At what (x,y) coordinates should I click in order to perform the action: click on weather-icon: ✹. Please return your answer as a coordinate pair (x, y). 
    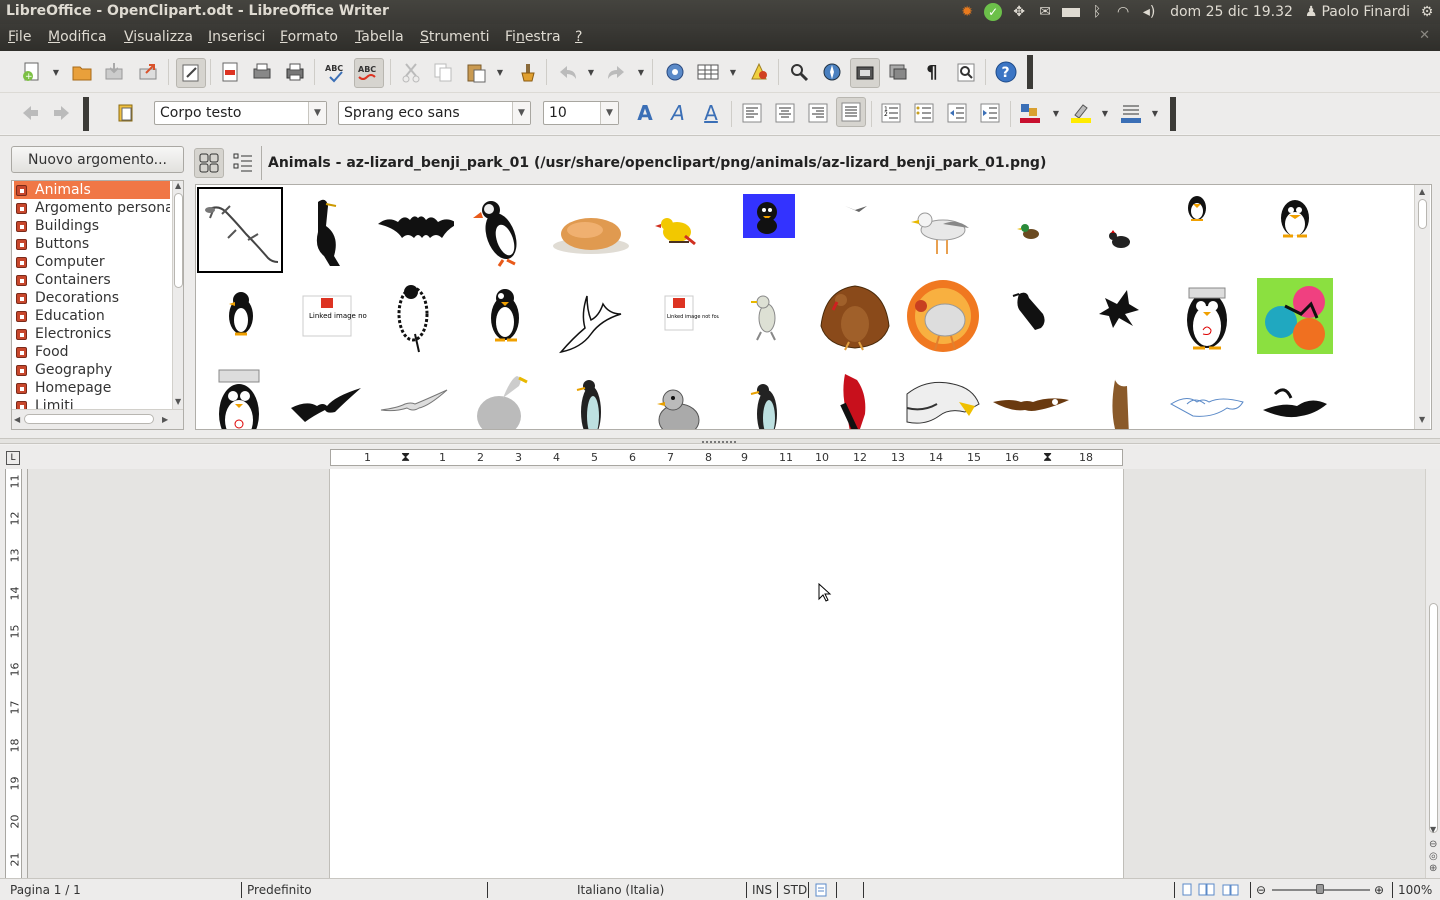
    Looking at the image, I should click on (967, 12).